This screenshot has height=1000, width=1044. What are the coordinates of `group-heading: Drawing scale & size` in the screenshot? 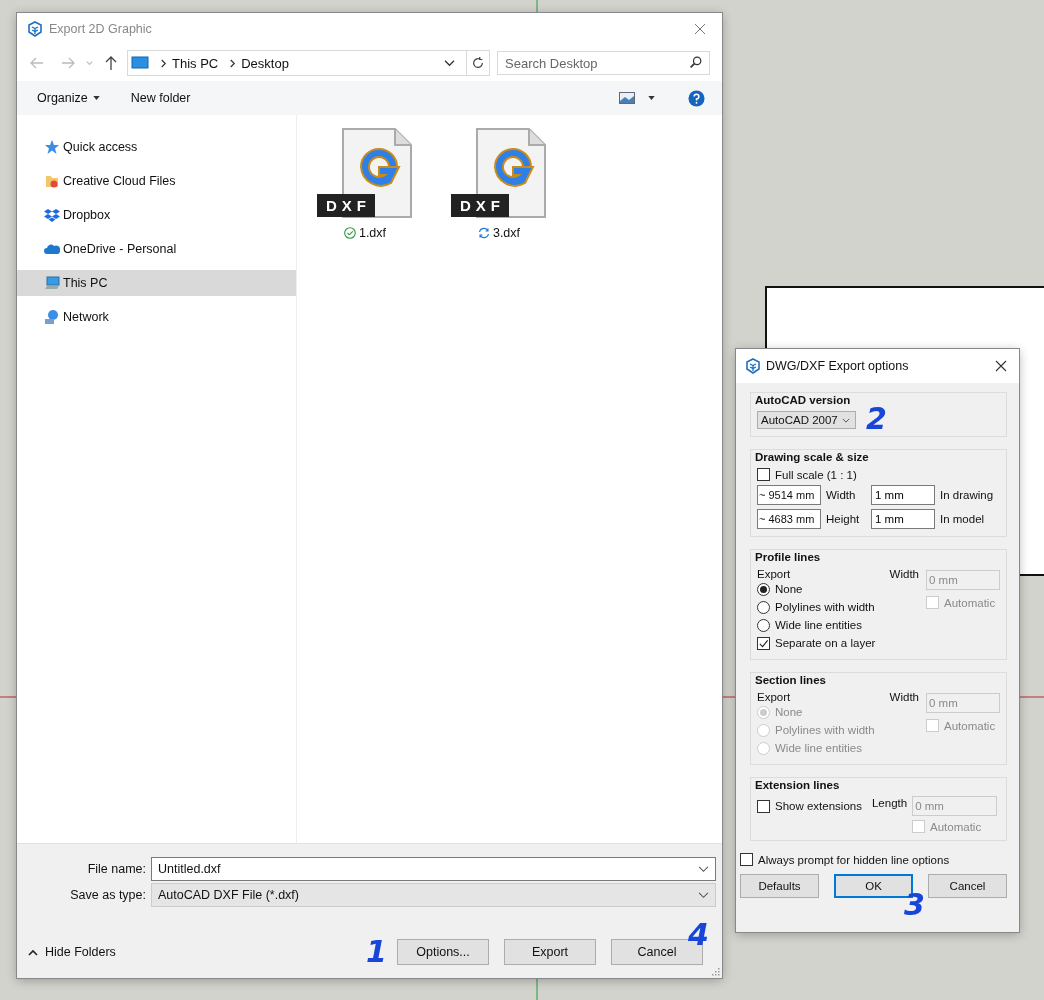 It's located at (812, 457).